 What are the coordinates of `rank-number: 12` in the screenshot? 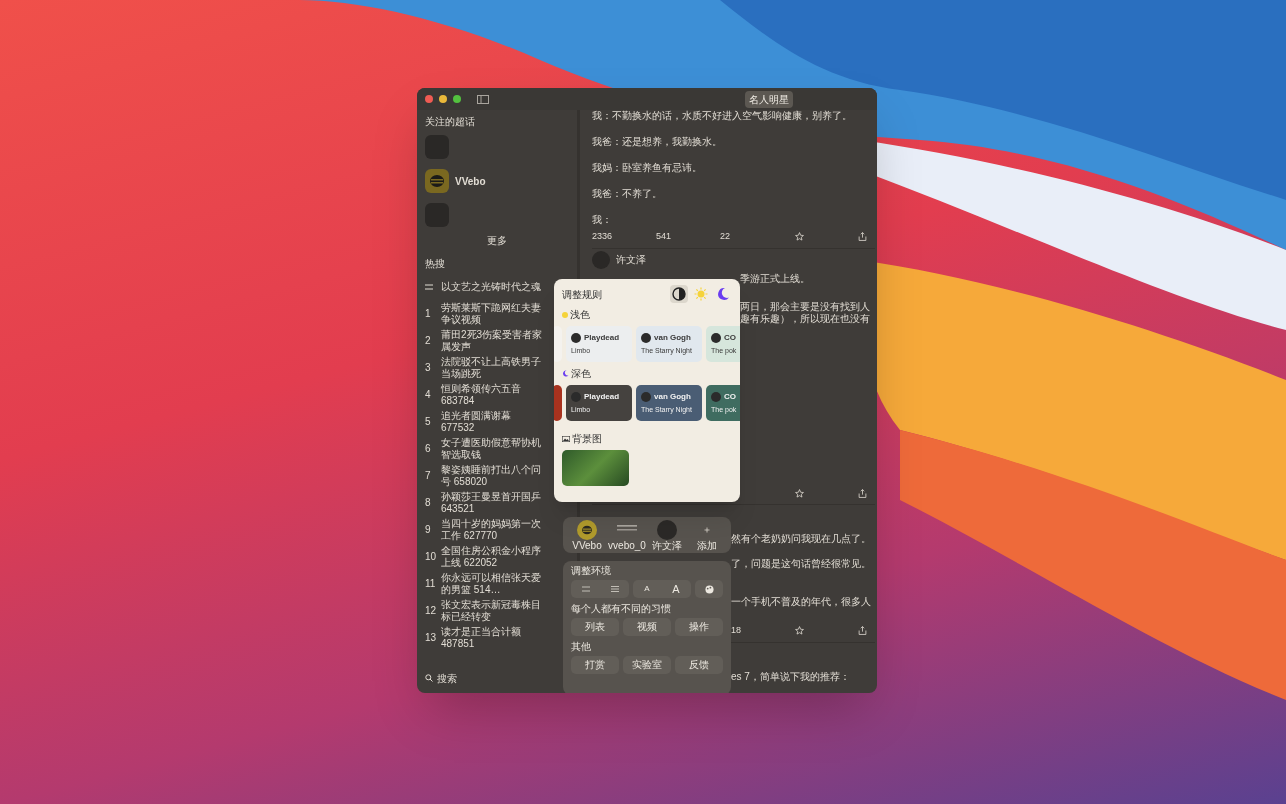 It's located at (431, 610).